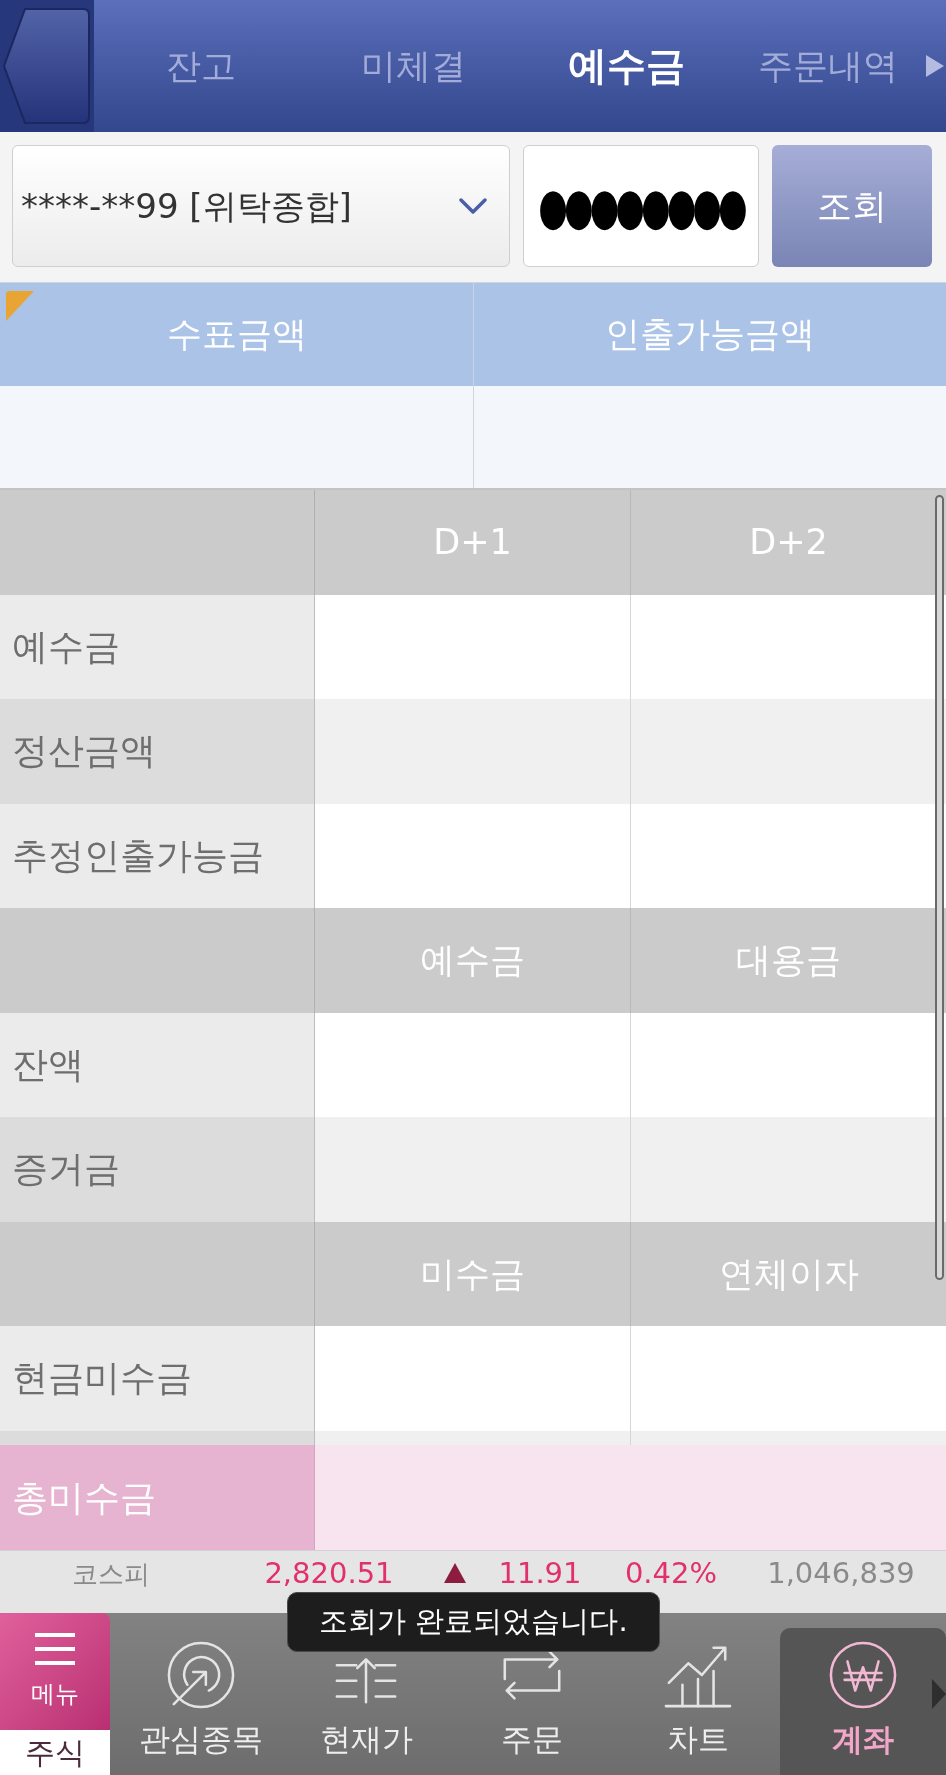 The image size is (946, 1775). What do you see at coordinates (828, 66) in the screenshot?
I see `tab: 주문내역` at bounding box center [828, 66].